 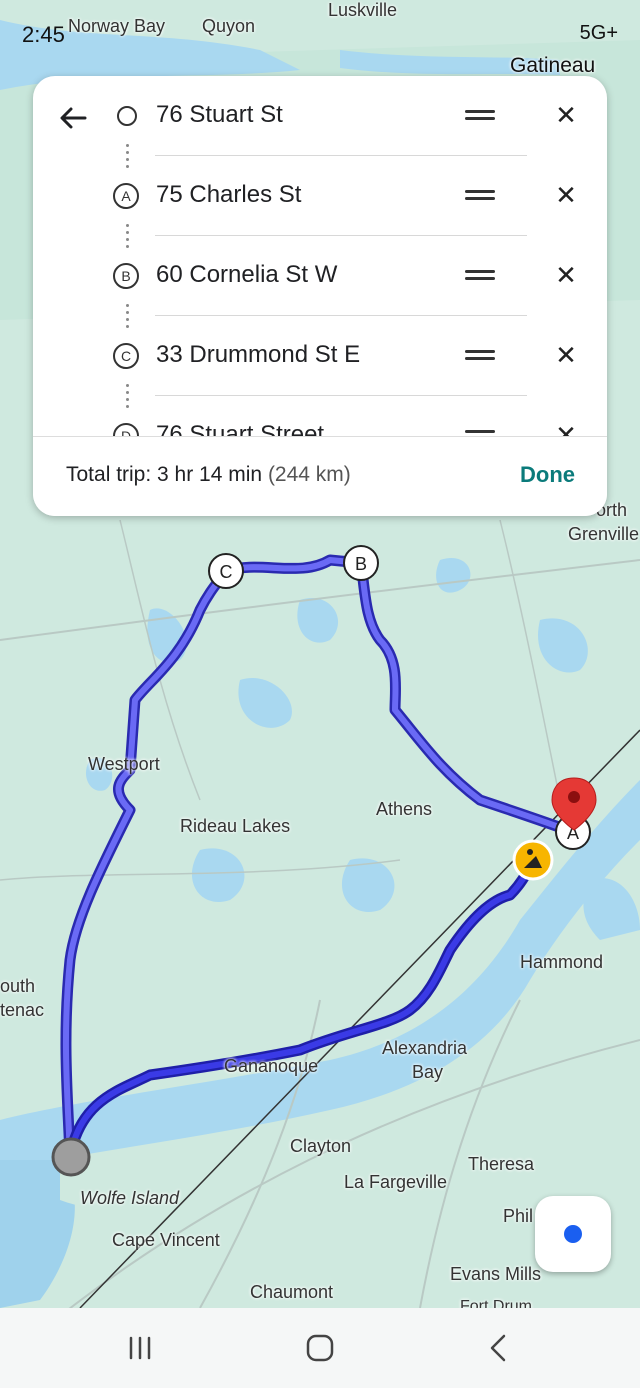 I want to click on stop-text-c: 33 Drummond St E, so click(x=258, y=355).